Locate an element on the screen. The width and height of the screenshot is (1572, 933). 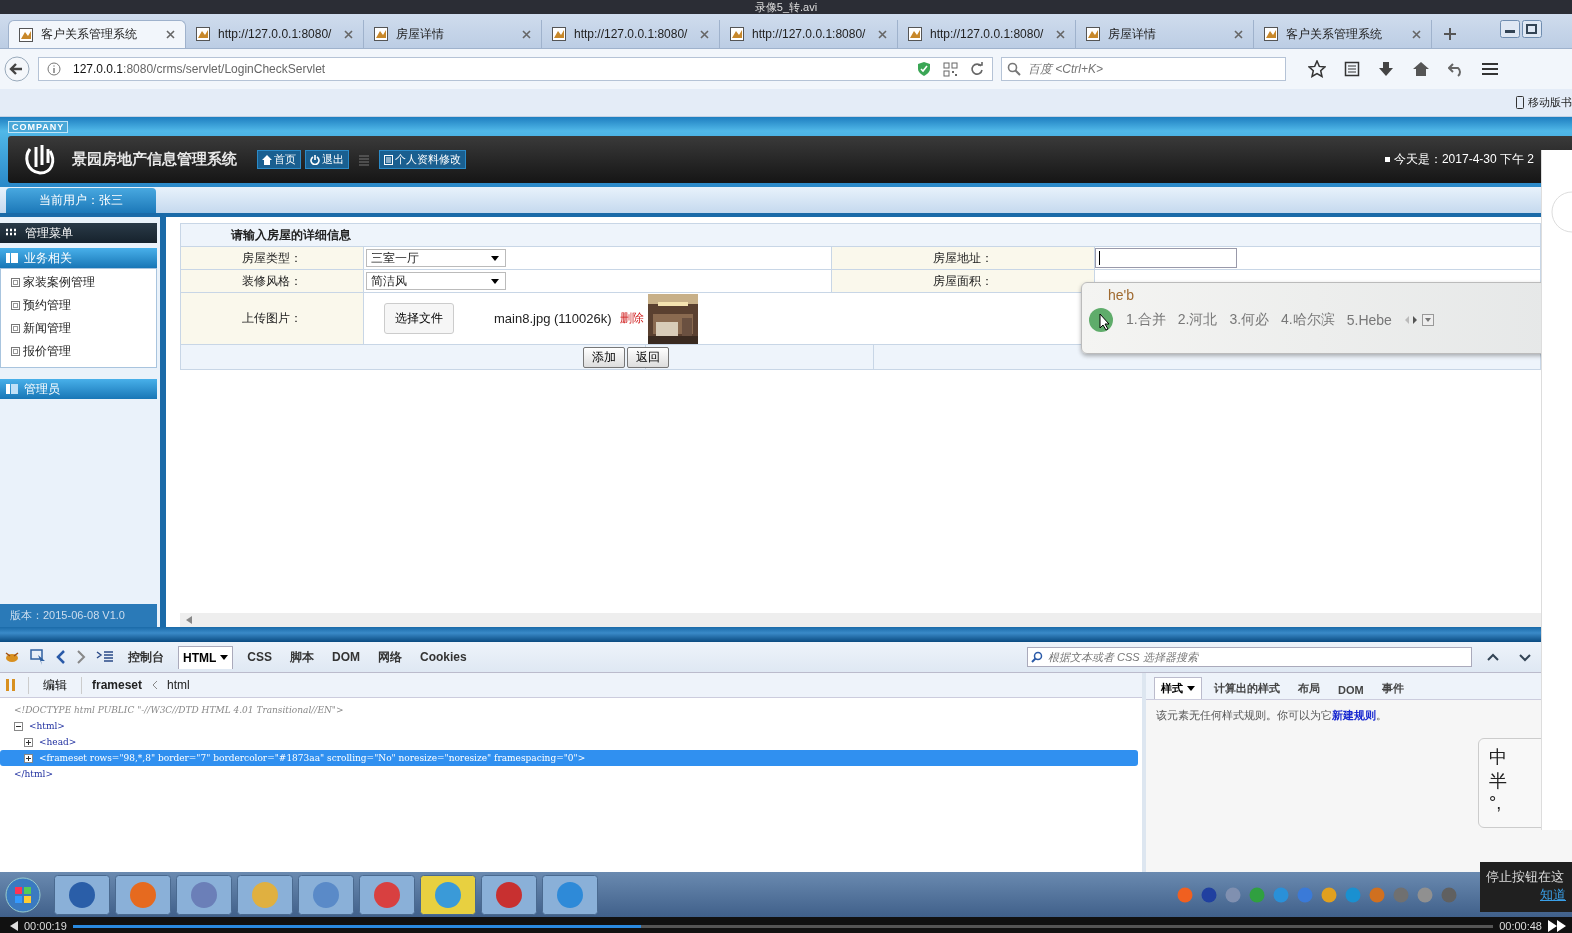
devtools-tab: 脚本 is located at coordinates (302, 657).